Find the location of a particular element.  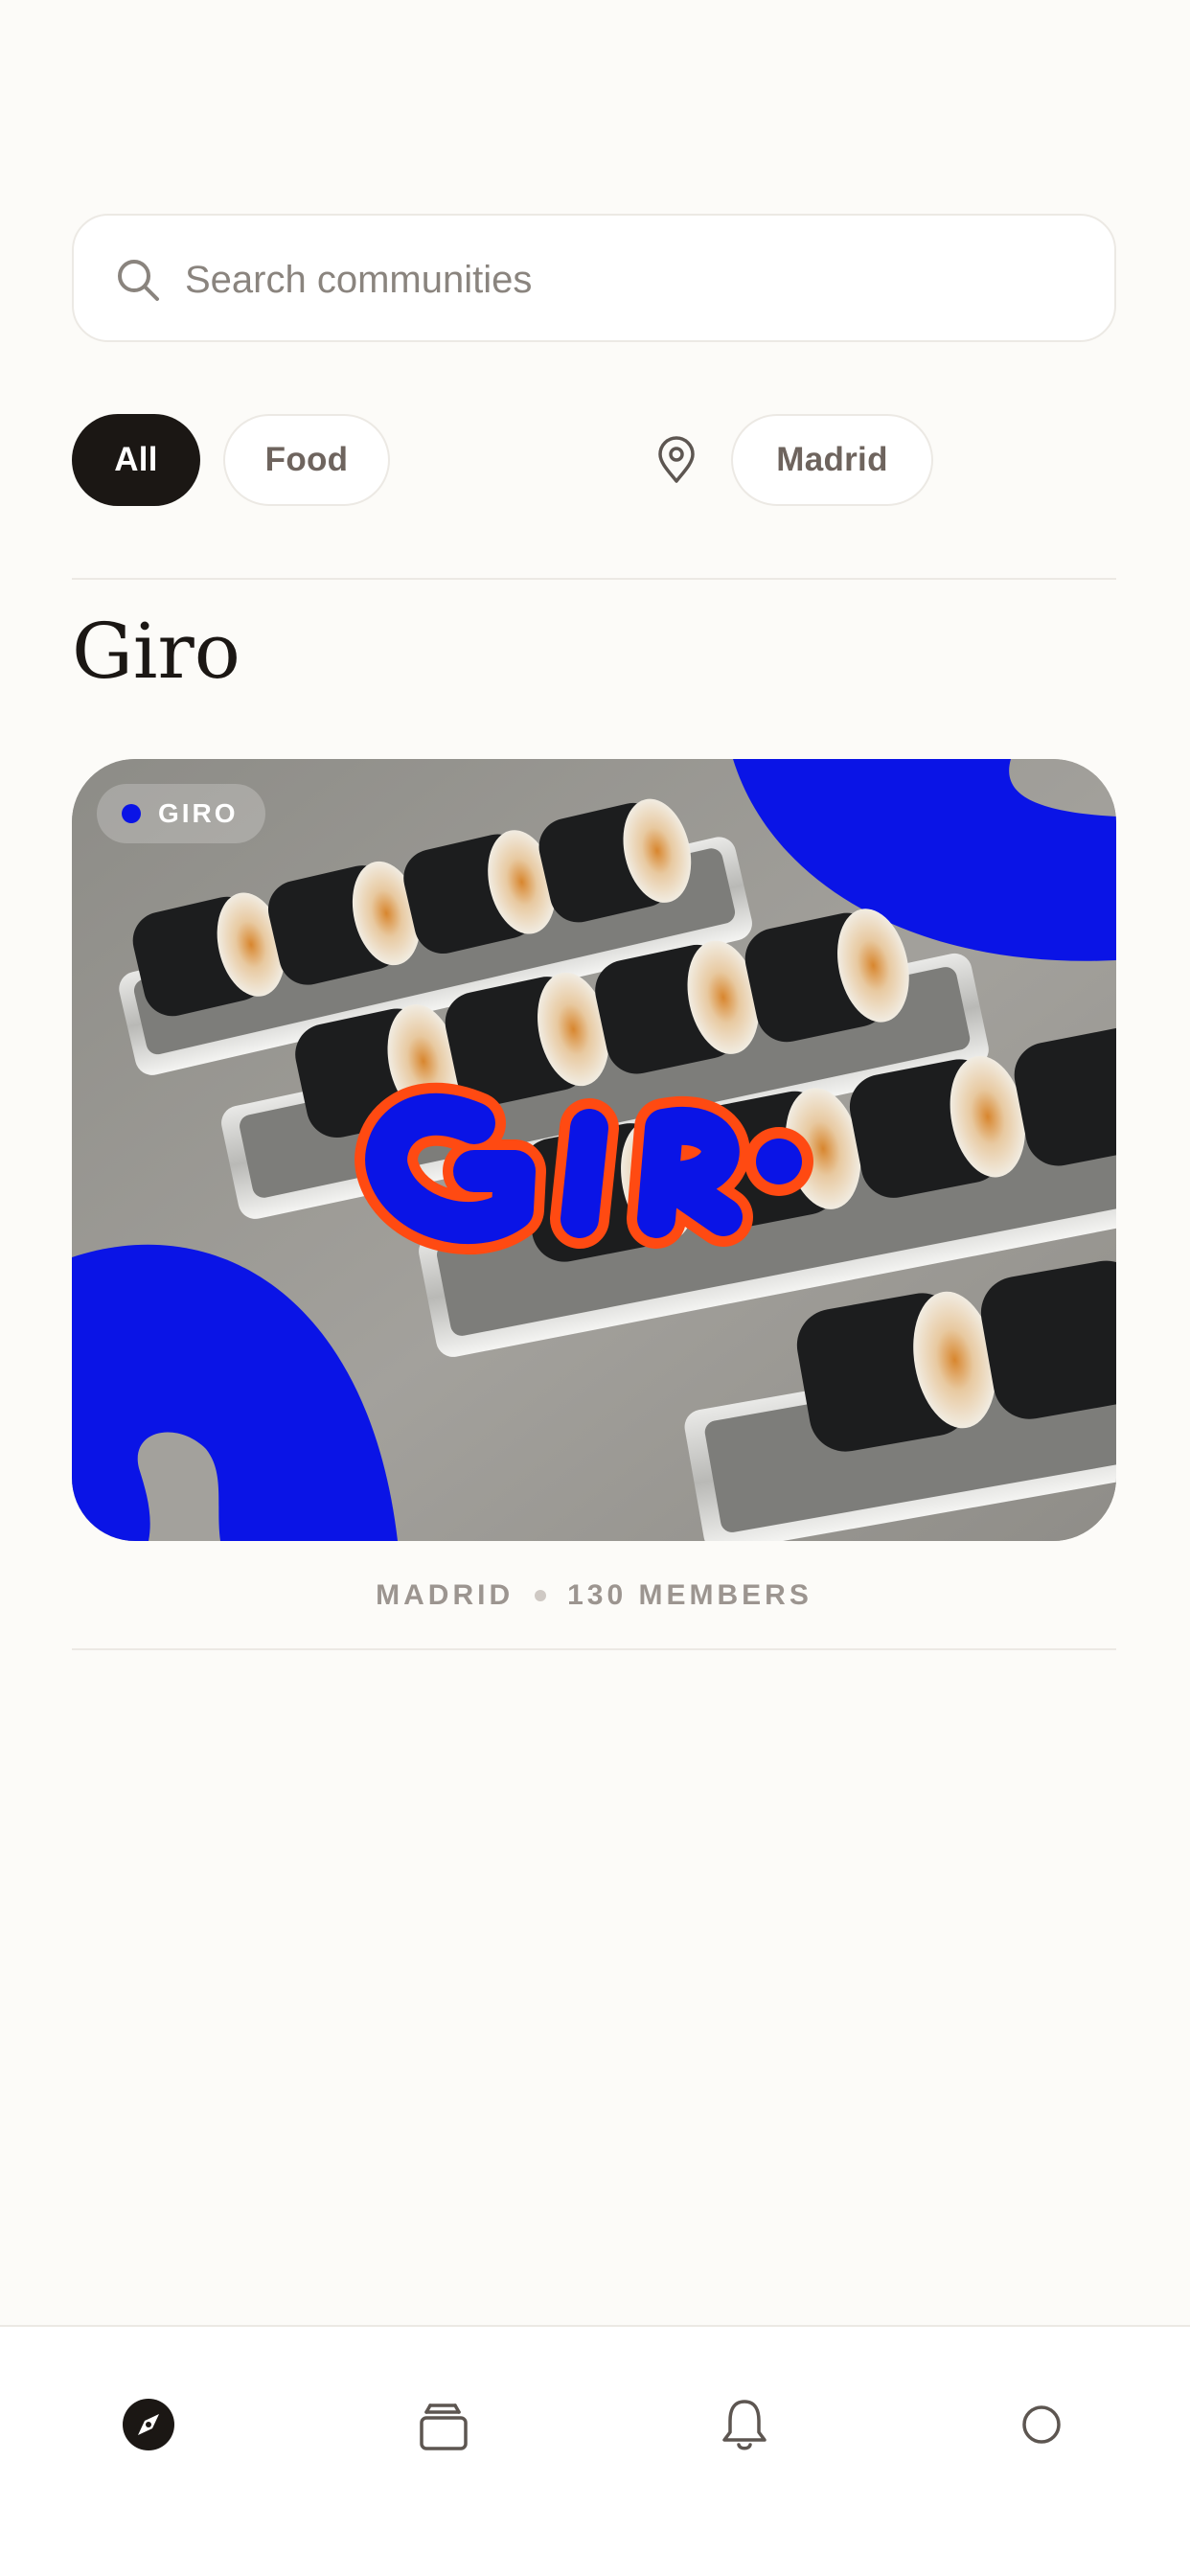

search-input is located at coordinates (635, 280).